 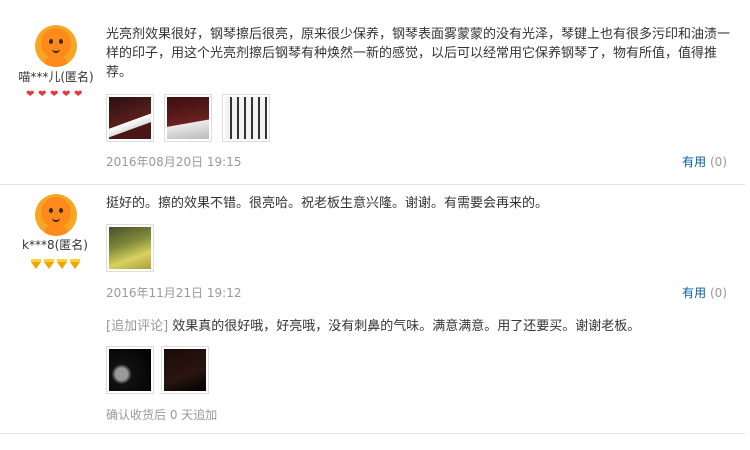 I want to click on username: k***8(匿名), so click(x=55, y=245).